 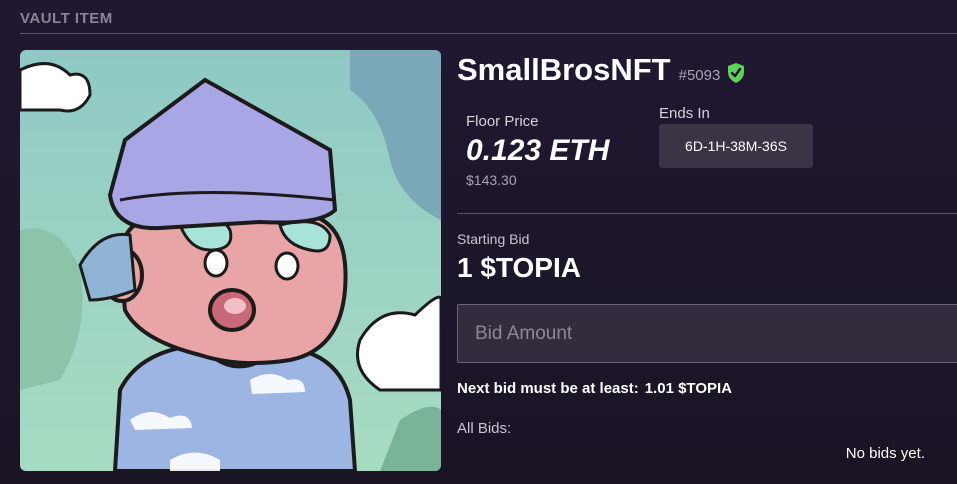 What do you see at coordinates (707, 213) in the screenshot?
I see `details-divider` at bounding box center [707, 213].